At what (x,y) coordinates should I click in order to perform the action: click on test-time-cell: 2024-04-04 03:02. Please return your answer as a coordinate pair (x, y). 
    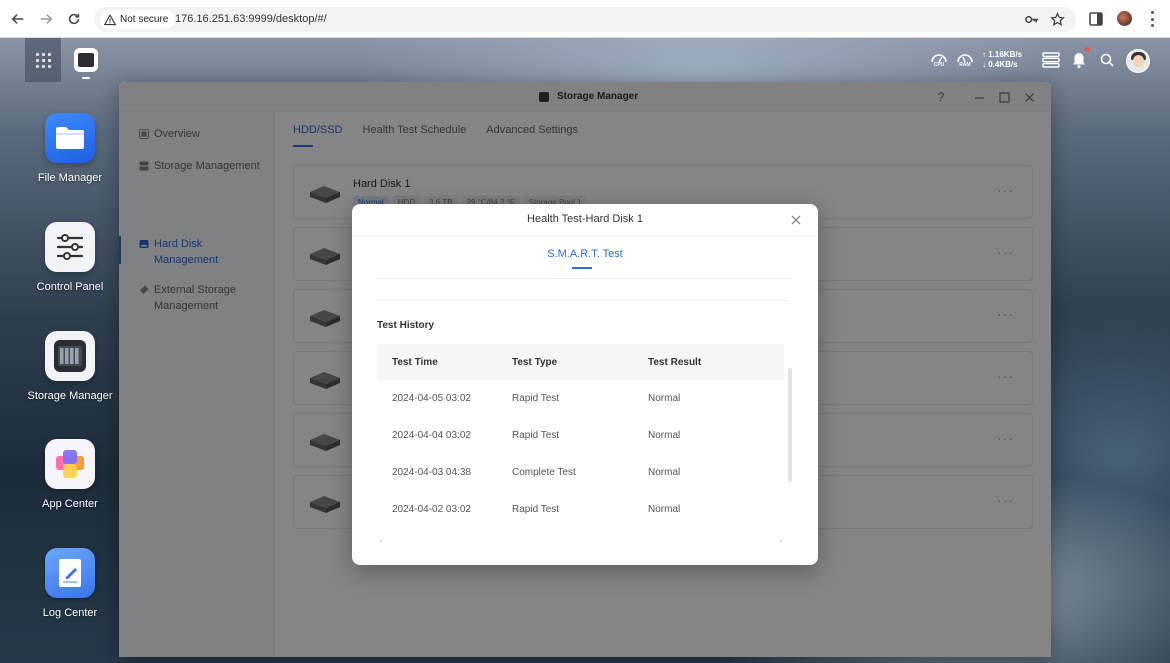
    Looking at the image, I should click on (431, 435).